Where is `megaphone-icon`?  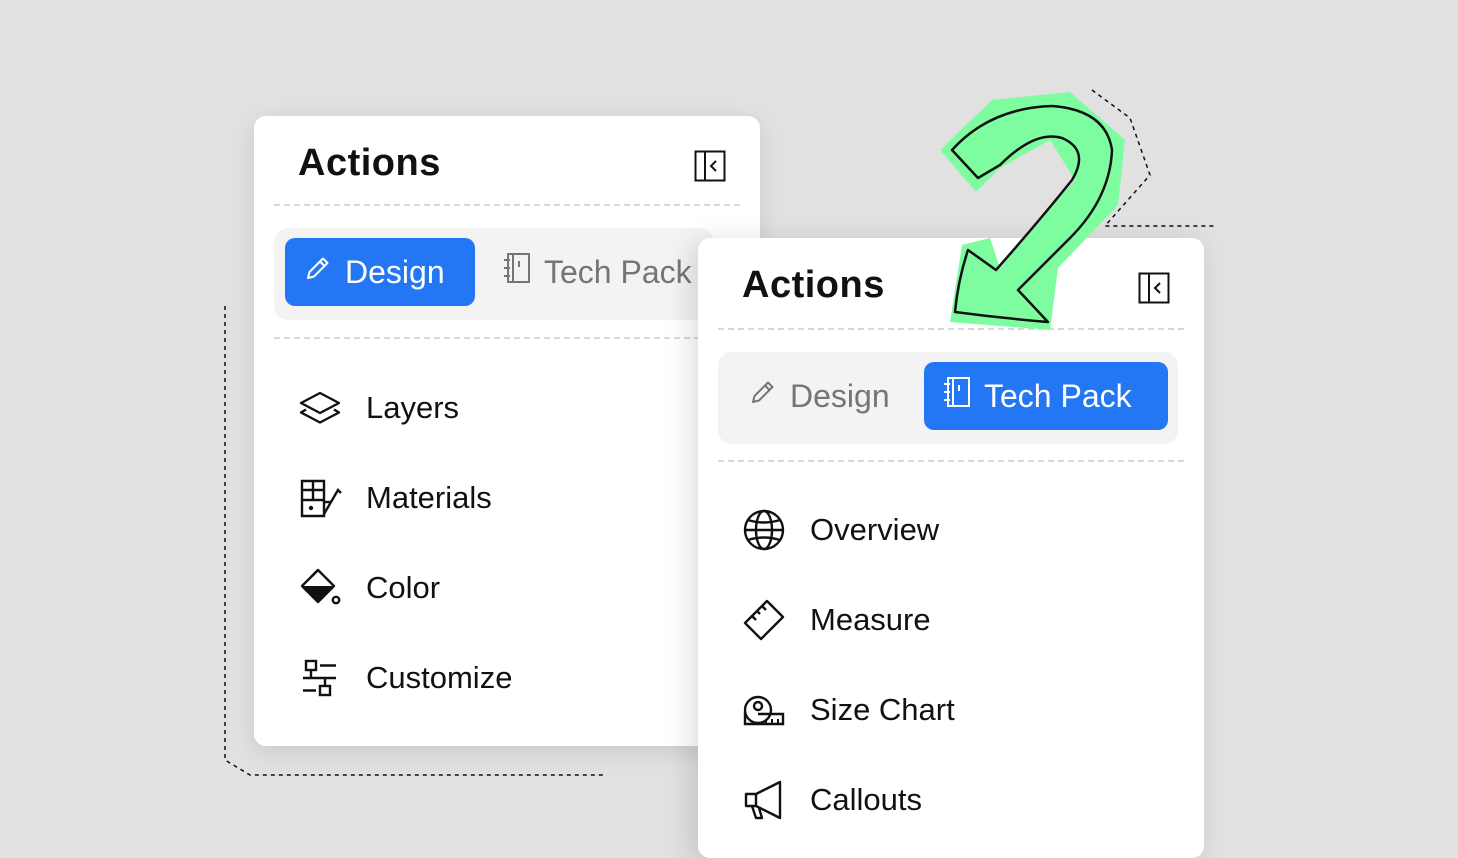
megaphone-icon is located at coordinates (764, 800).